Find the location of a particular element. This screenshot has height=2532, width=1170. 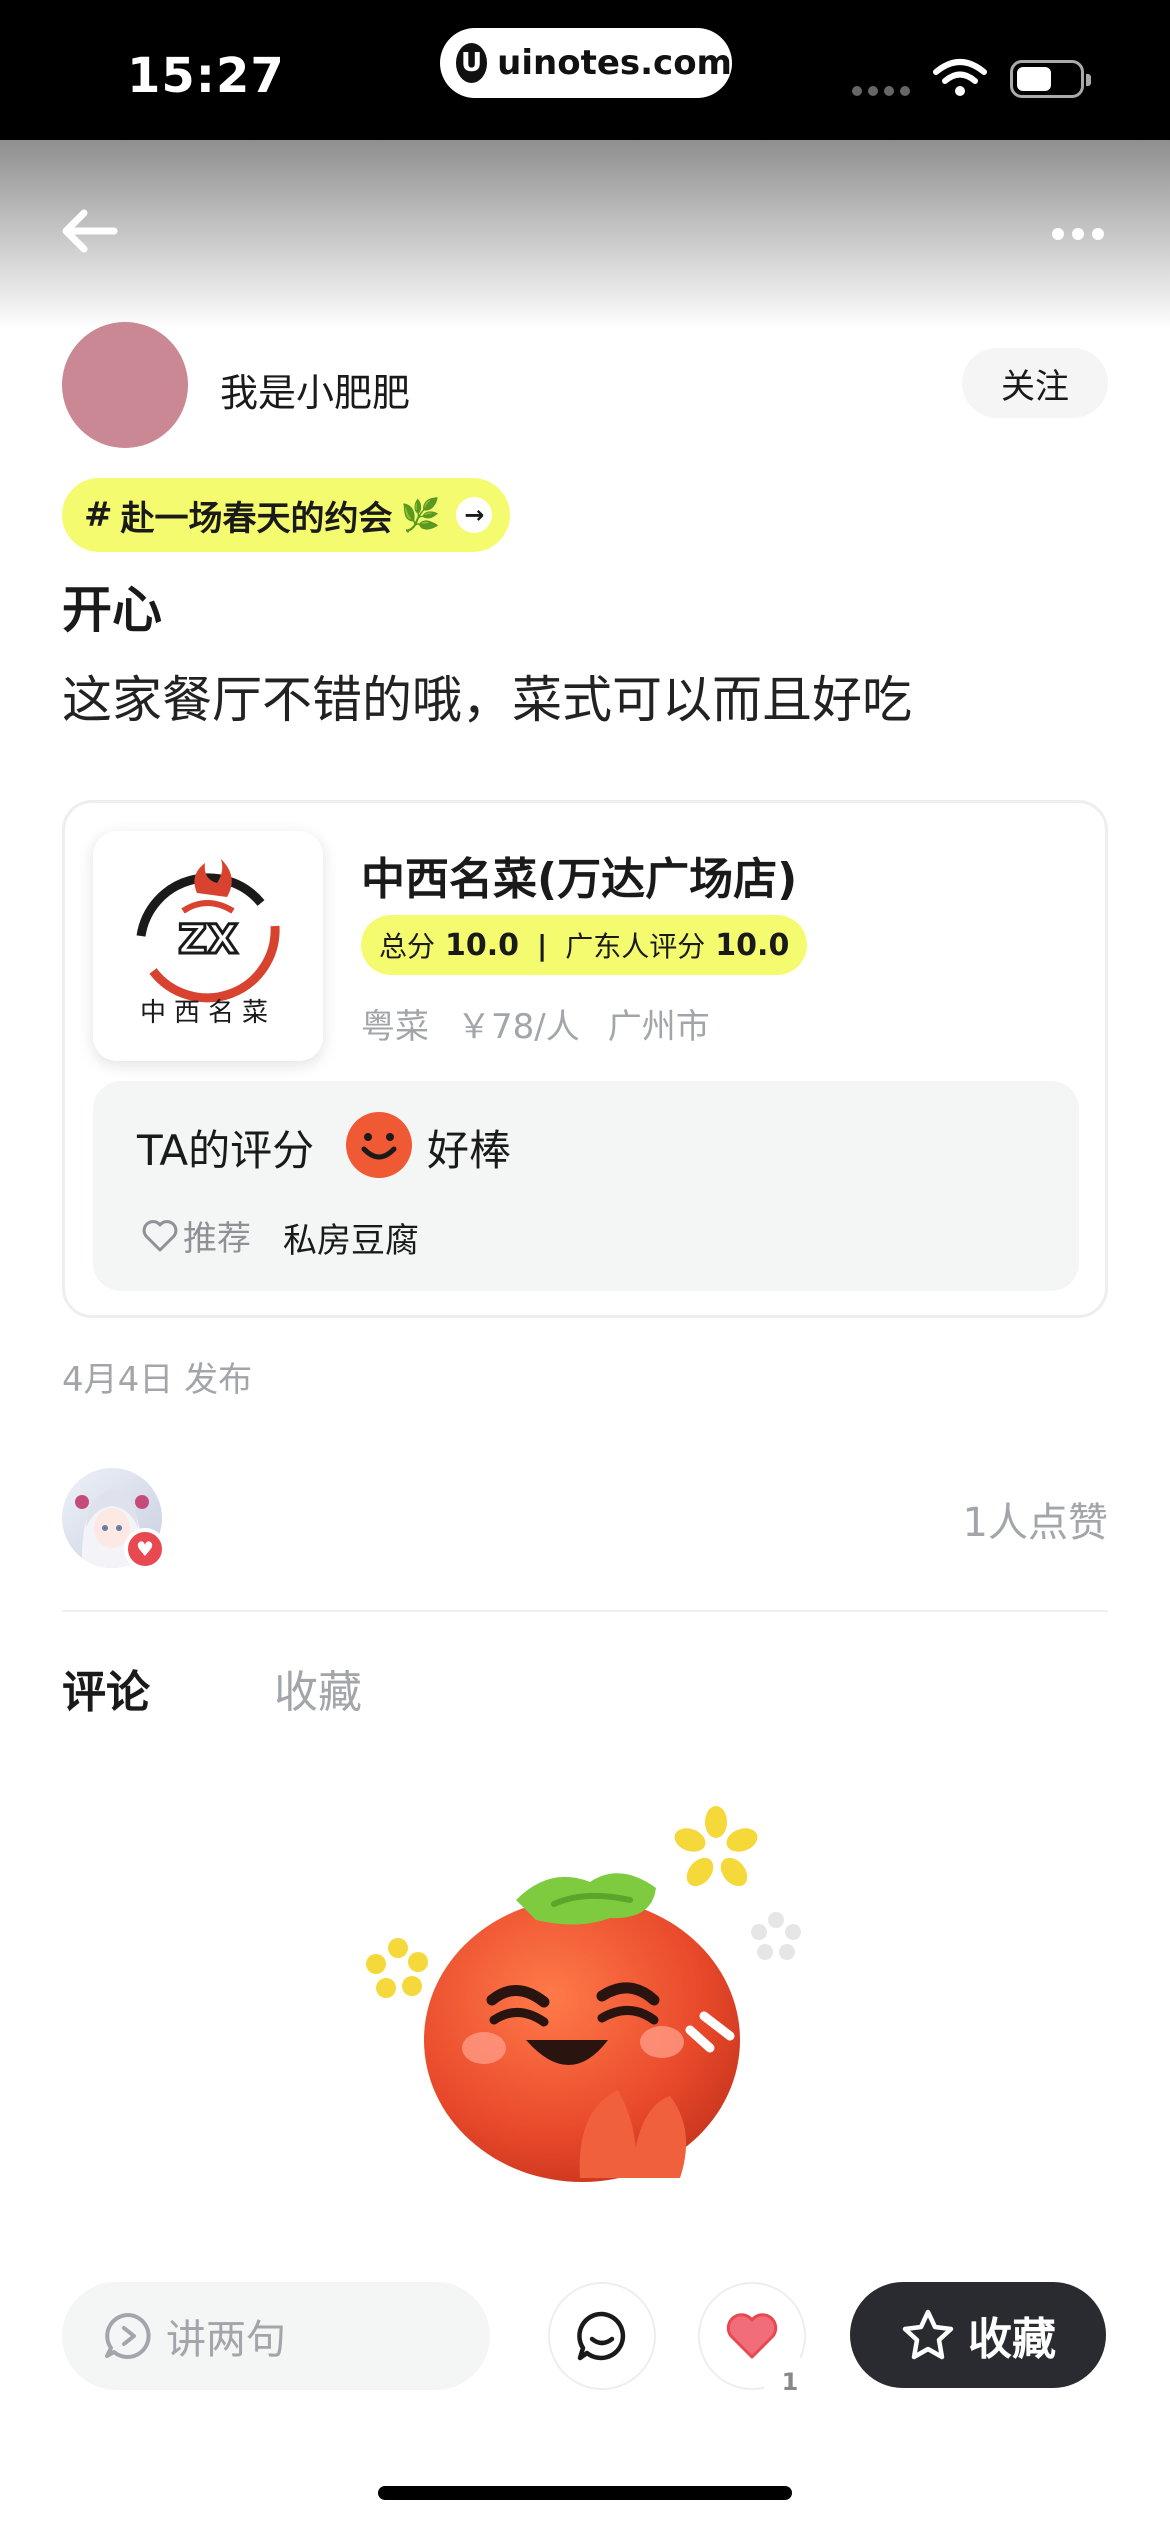

restaurant-logo: ZX 中西名菜 is located at coordinates (208, 946).